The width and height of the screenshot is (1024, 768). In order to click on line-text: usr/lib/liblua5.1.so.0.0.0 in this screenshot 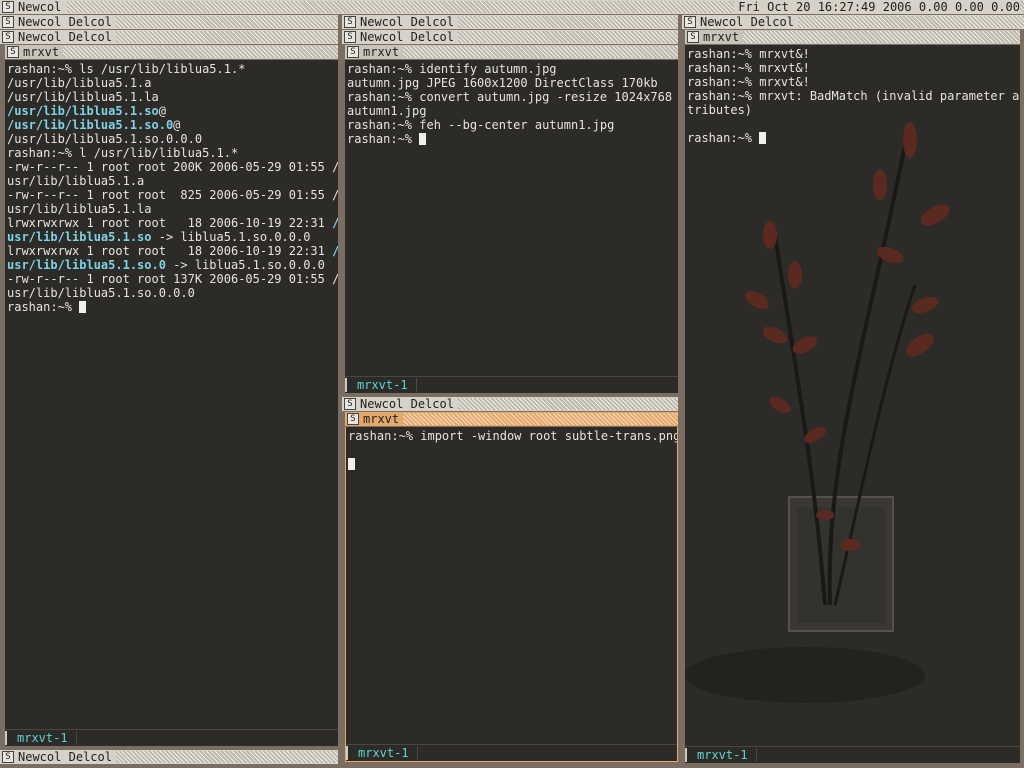, I will do `click(101, 293)`.